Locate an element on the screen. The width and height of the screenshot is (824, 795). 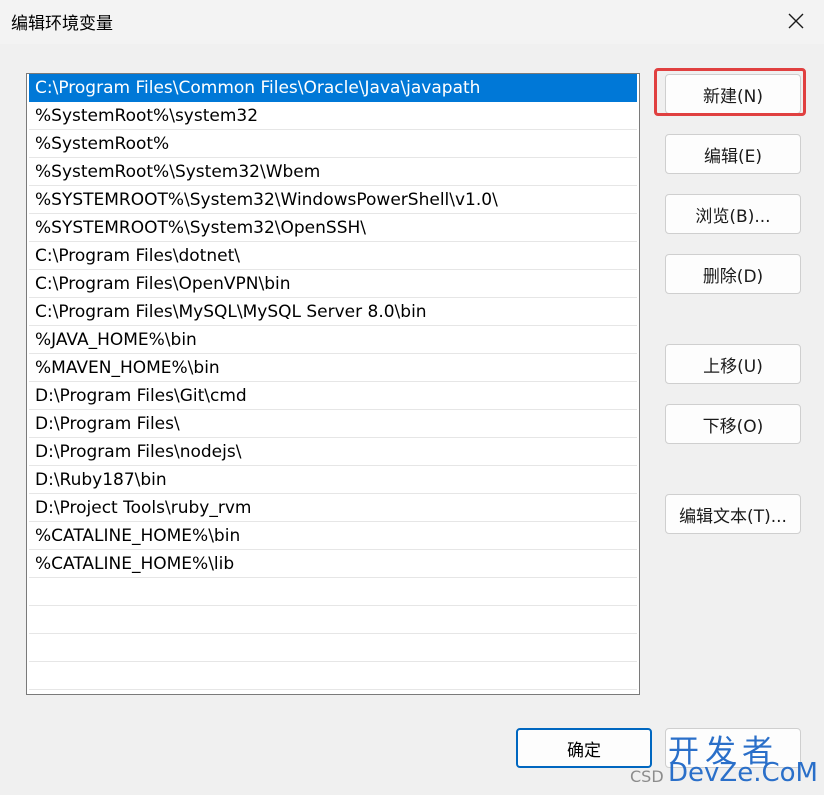
list-item-text: %SystemRoot% is located at coordinates (102, 144).